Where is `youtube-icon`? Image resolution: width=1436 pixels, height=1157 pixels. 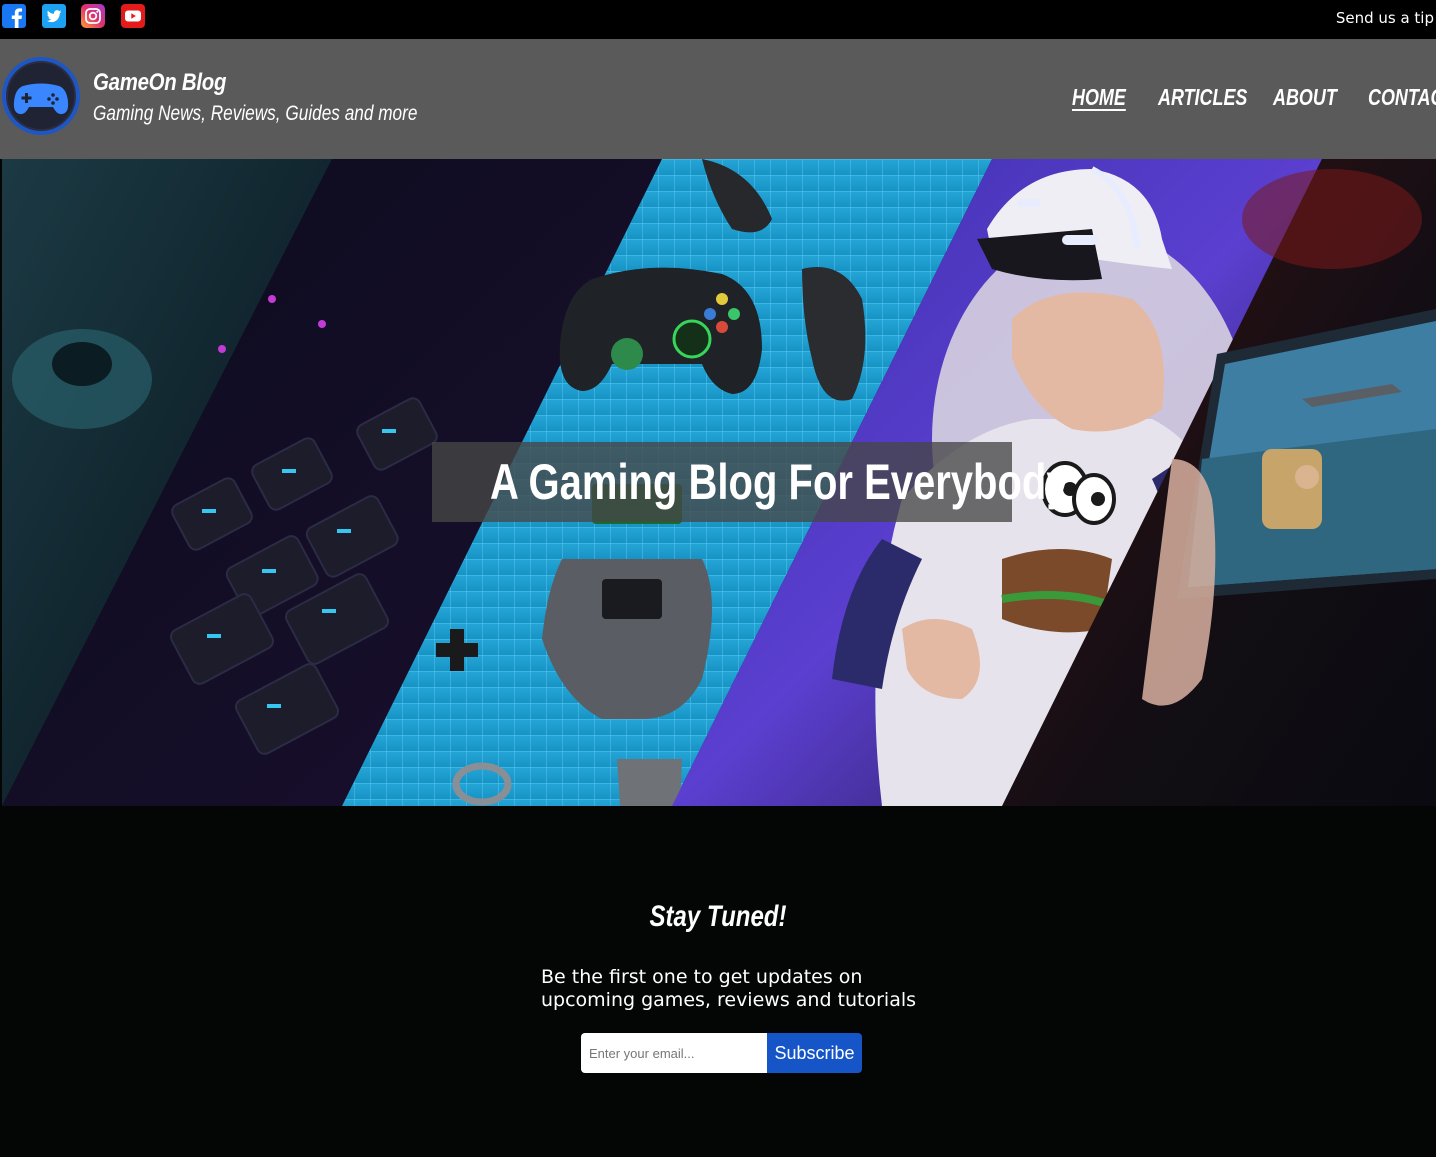 youtube-icon is located at coordinates (133, 16).